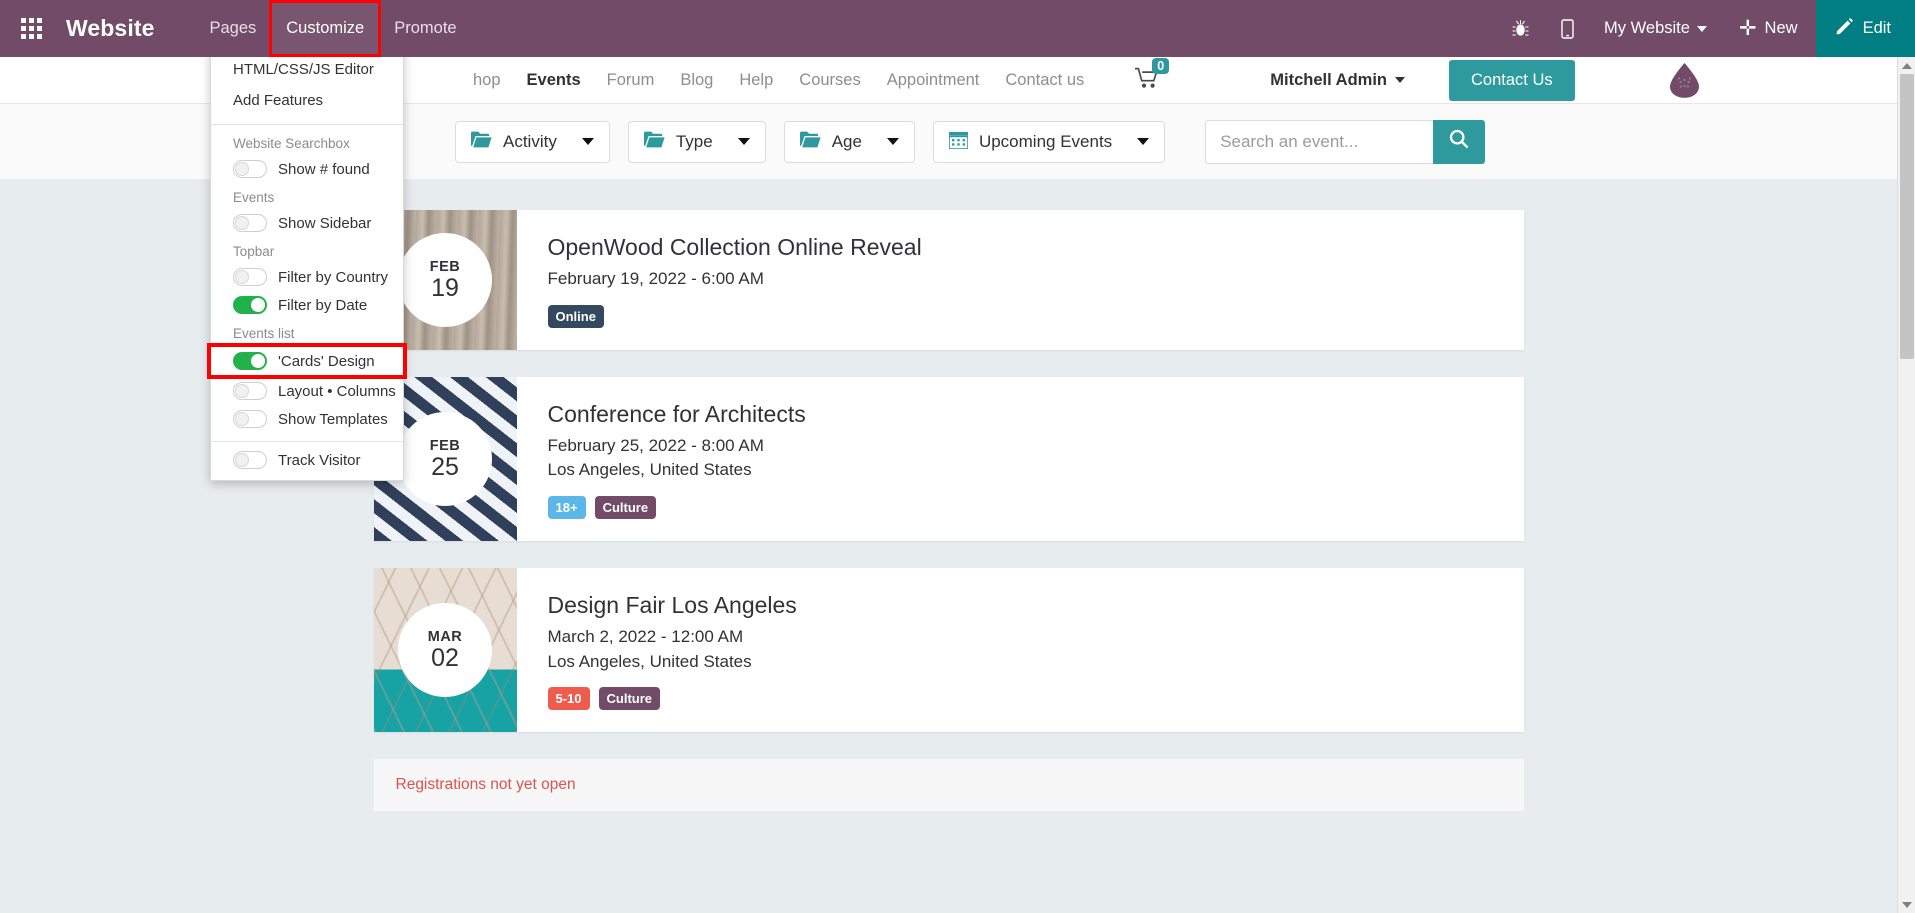 The height and width of the screenshot is (913, 1915). What do you see at coordinates (1512, 80) in the screenshot?
I see `contact-us-button: Contact Us` at bounding box center [1512, 80].